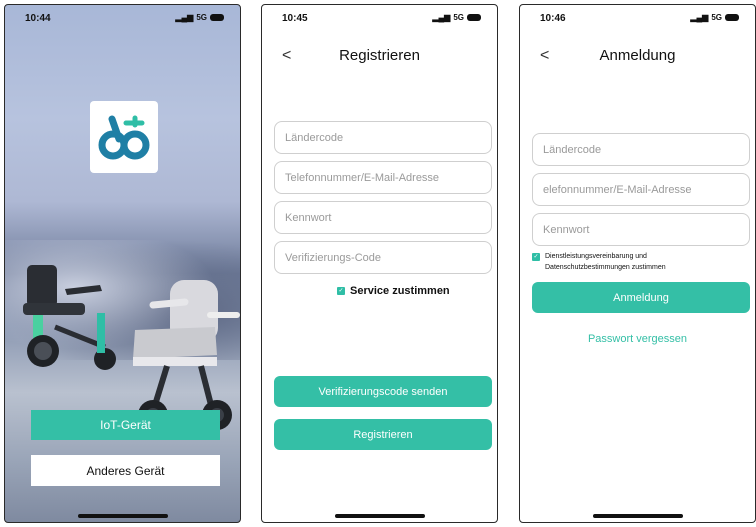 The image size is (756, 527). Describe the element at coordinates (125, 470) in the screenshot. I see `other-device-button: Anderes Gerät` at that location.